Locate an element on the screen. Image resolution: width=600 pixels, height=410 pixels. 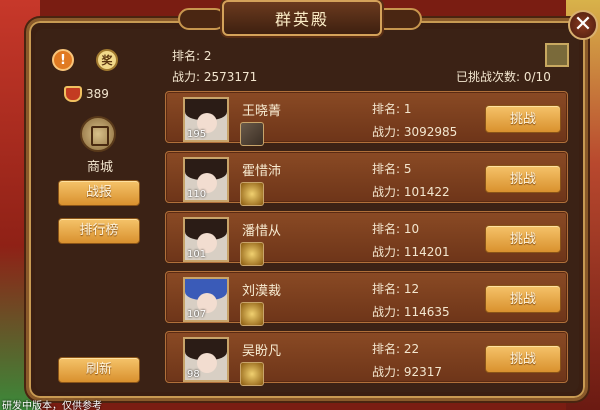
challenge-count: 已挑战次数: 0/10 is located at coordinates (503, 76).